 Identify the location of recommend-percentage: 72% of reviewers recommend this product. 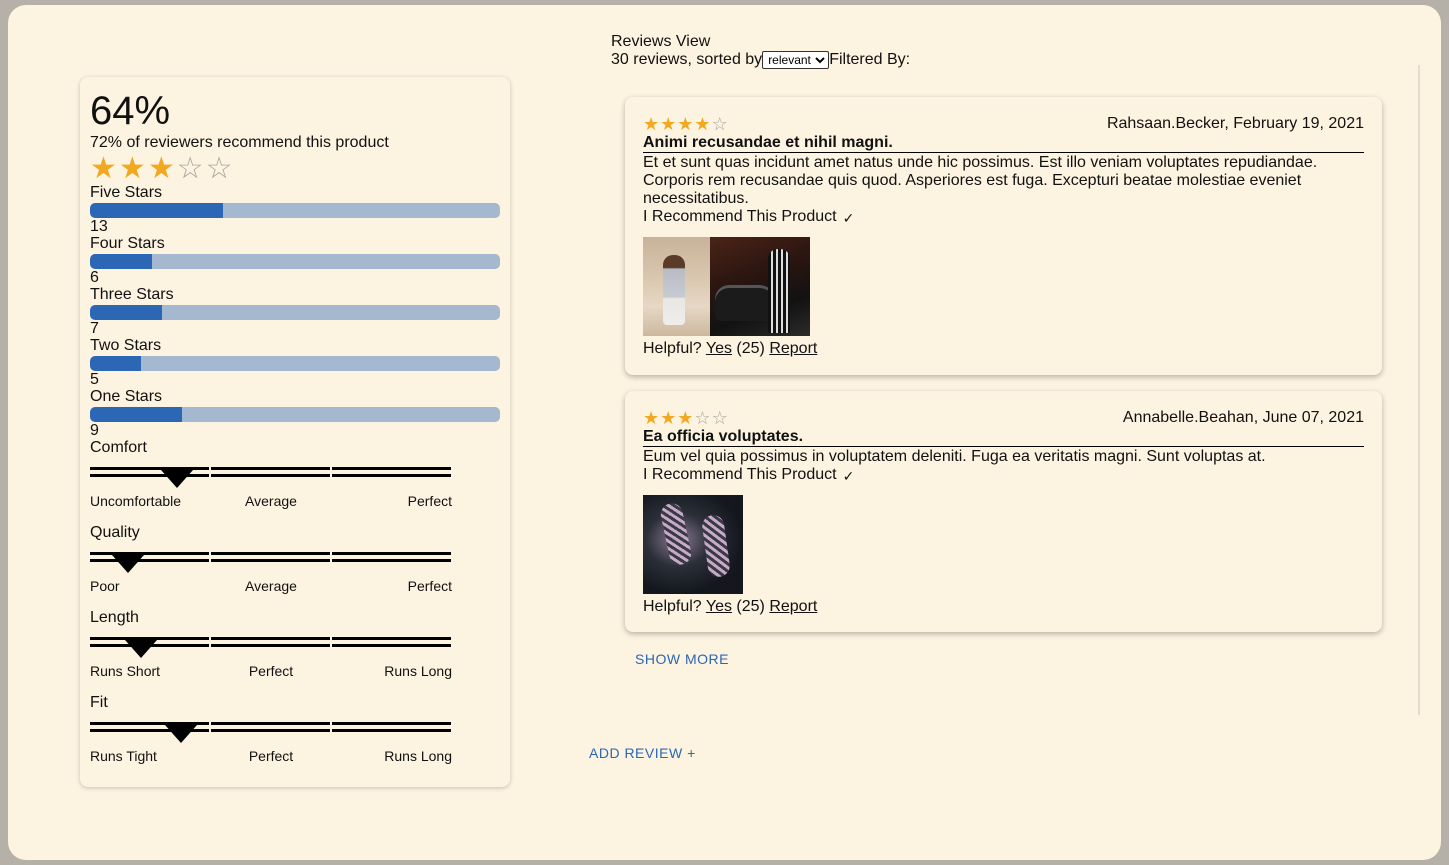
(239, 142).